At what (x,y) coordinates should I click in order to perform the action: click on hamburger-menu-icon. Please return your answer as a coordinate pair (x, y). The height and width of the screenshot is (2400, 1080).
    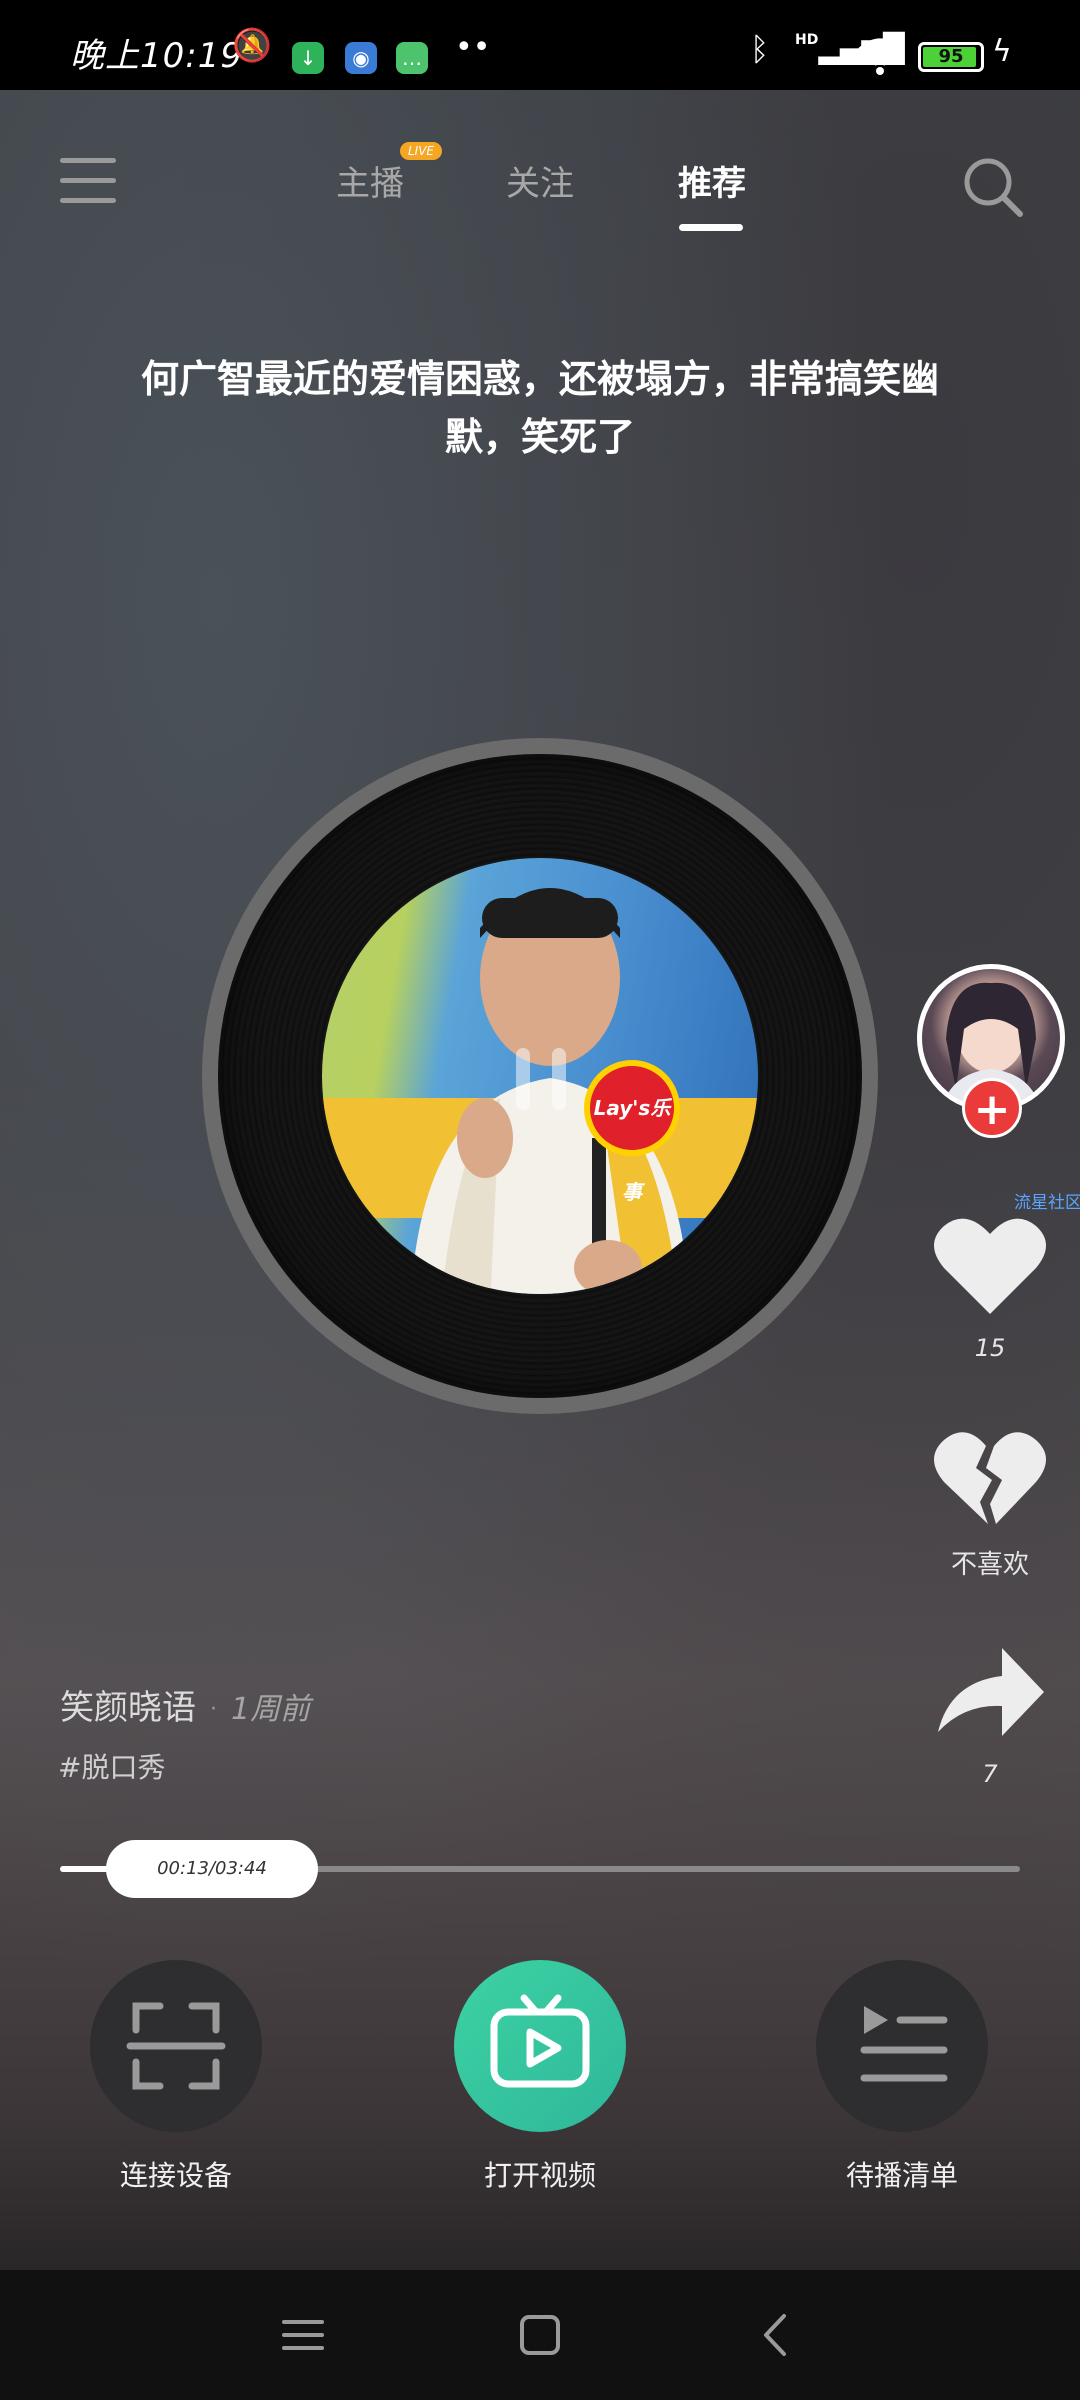
    Looking at the image, I should click on (88, 181).